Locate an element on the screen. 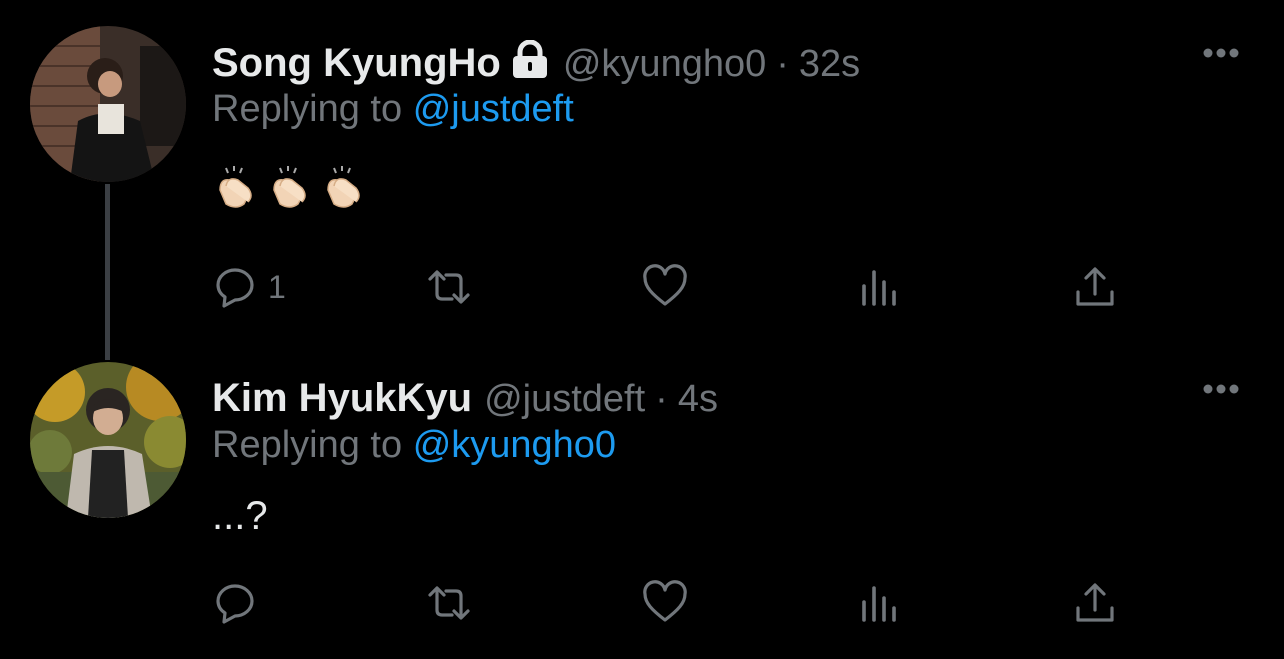 The width and height of the screenshot is (1284, 659). tweet-text: ...? is located at coordinates (240, 516).